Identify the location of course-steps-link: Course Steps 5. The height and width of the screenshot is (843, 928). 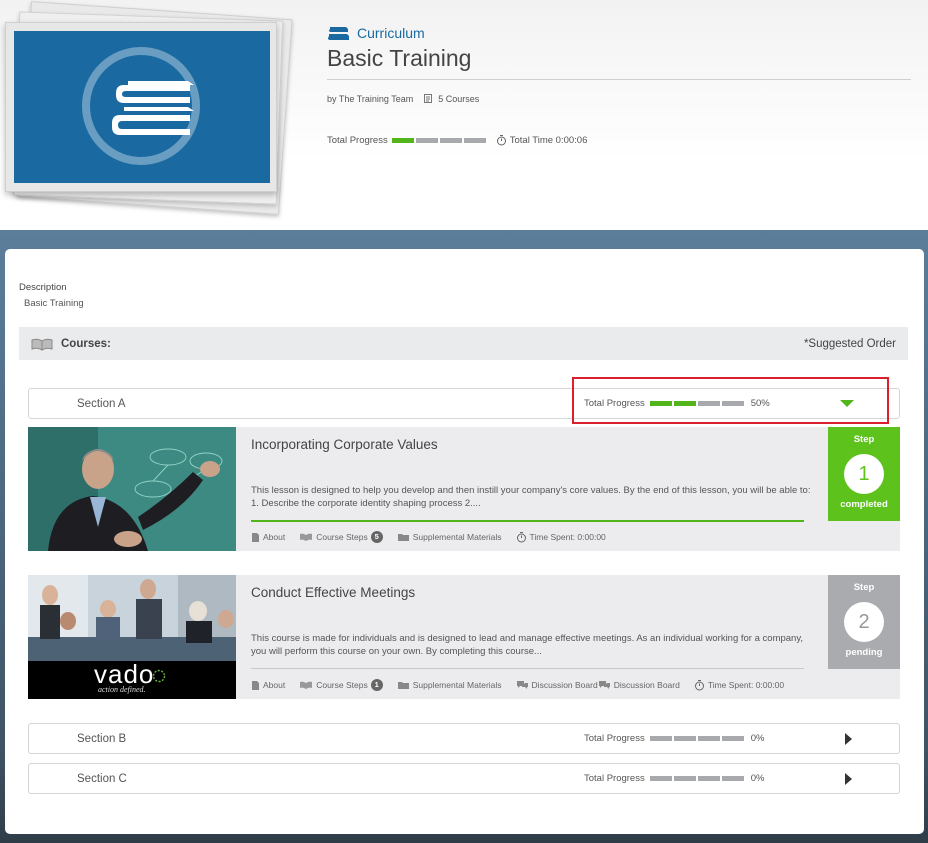
(341, 537).